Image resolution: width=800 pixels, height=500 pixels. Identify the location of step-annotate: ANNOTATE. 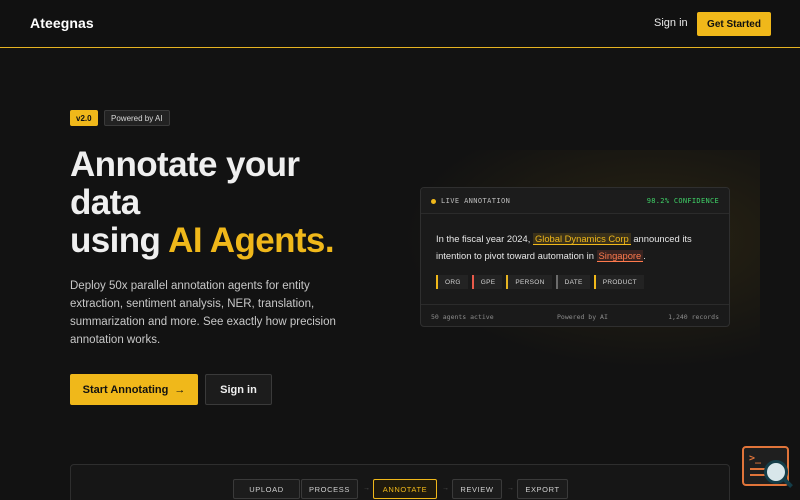
(405, 489).